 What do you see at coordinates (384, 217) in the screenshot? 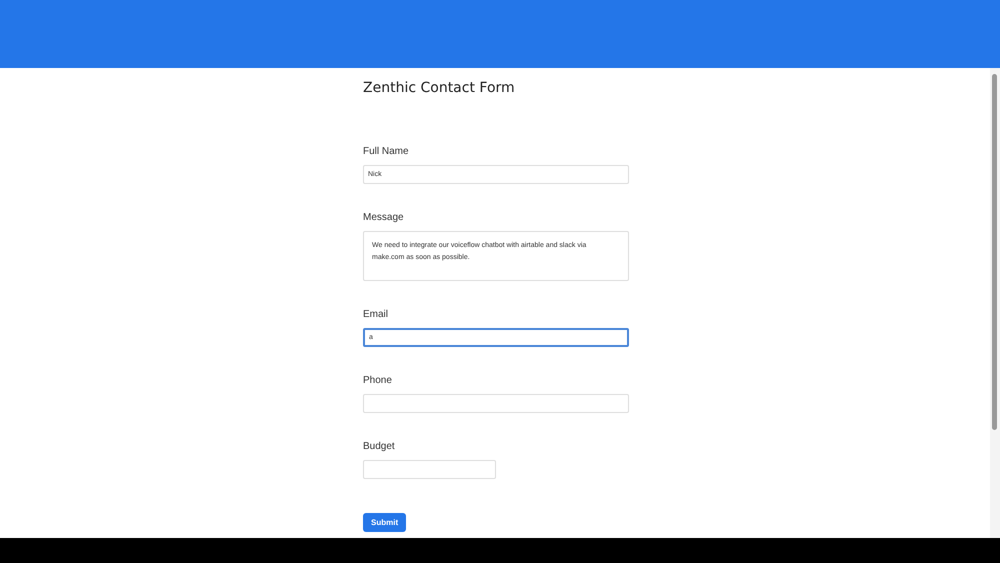
I see `field-label: Message` at bounding box center [384, 217].